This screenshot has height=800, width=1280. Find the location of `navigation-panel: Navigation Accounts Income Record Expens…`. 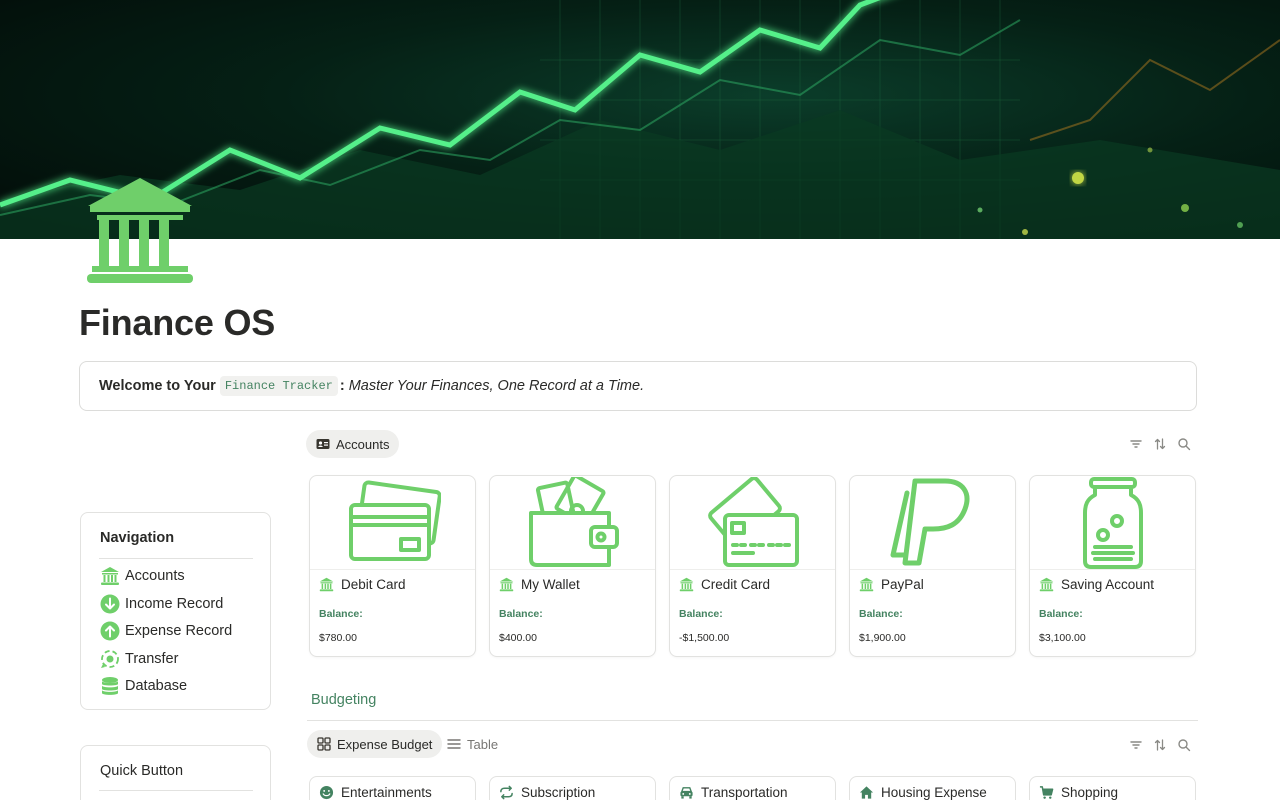

navigation-panel: Navigation Accounts Income Record Expens… is located at coordinates (175, 611).